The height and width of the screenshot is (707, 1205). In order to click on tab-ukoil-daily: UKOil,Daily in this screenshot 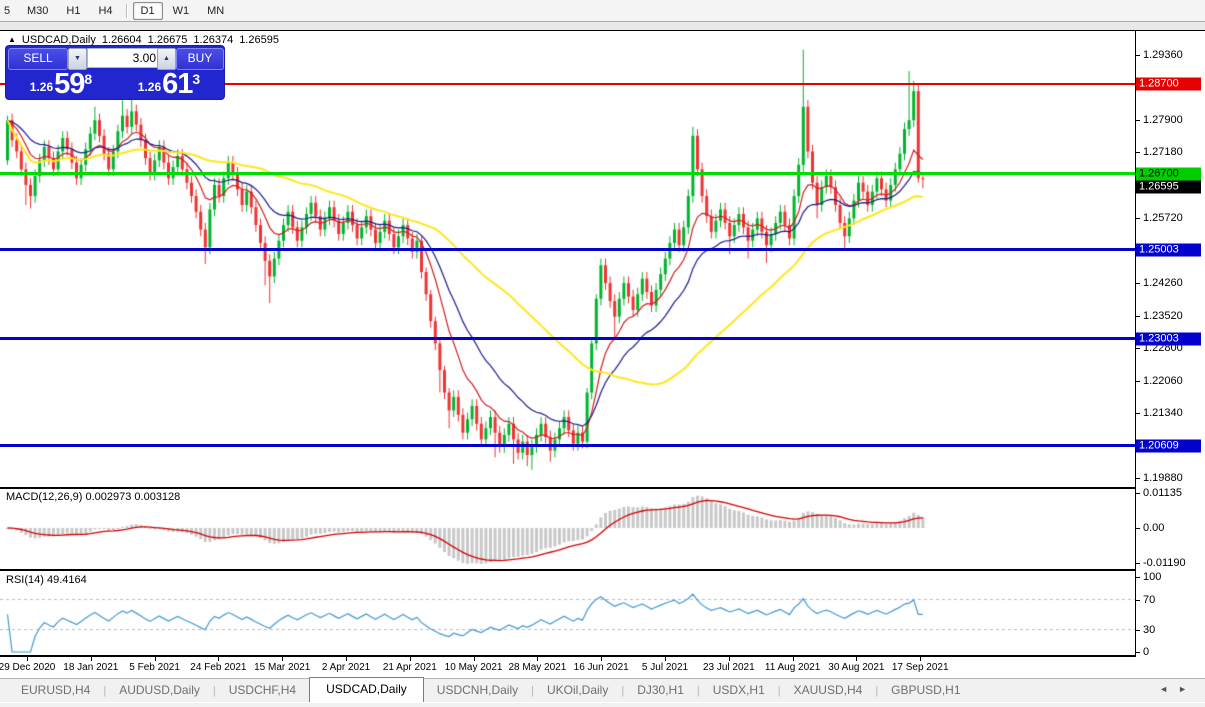, I will do `click(577, 690)`.